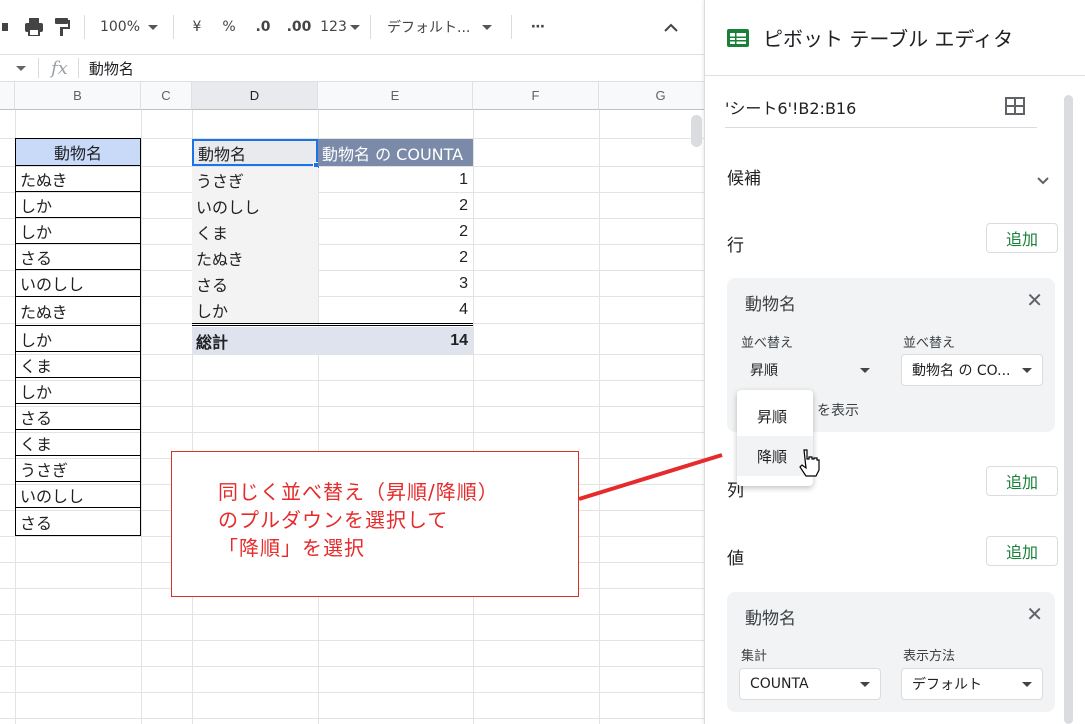 The image size is (1085, 724). I want to click on more-options-button: ⋯, so click(538, 27).